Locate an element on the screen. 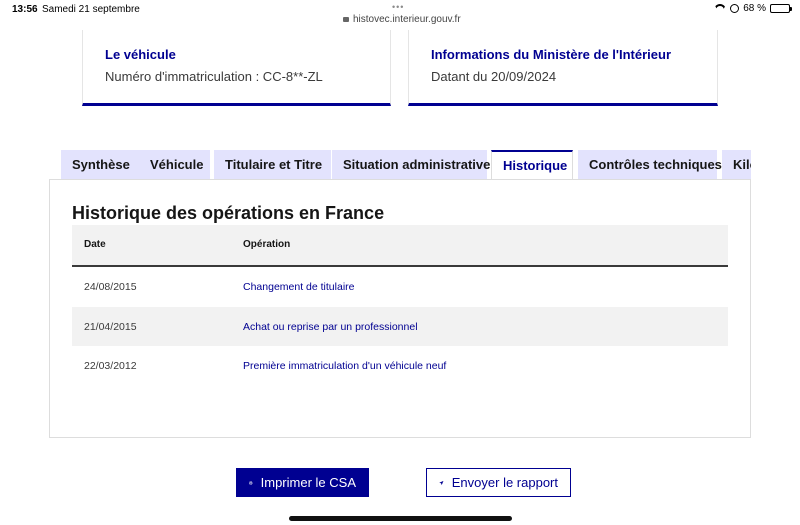  send-report-button: Envoyer le rapport is located at coordinates (498, 482).